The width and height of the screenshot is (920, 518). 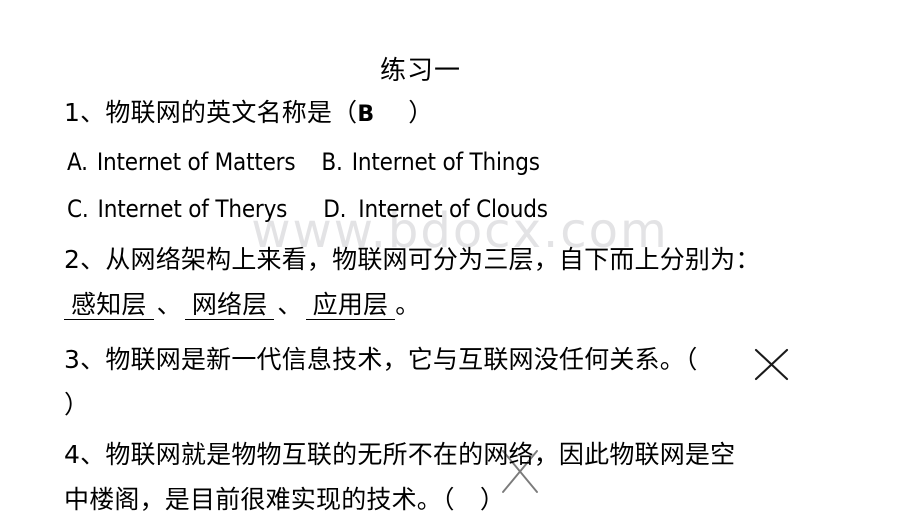 I want to click on blank-answer-1: 感知层, so click(x=109, y=306).